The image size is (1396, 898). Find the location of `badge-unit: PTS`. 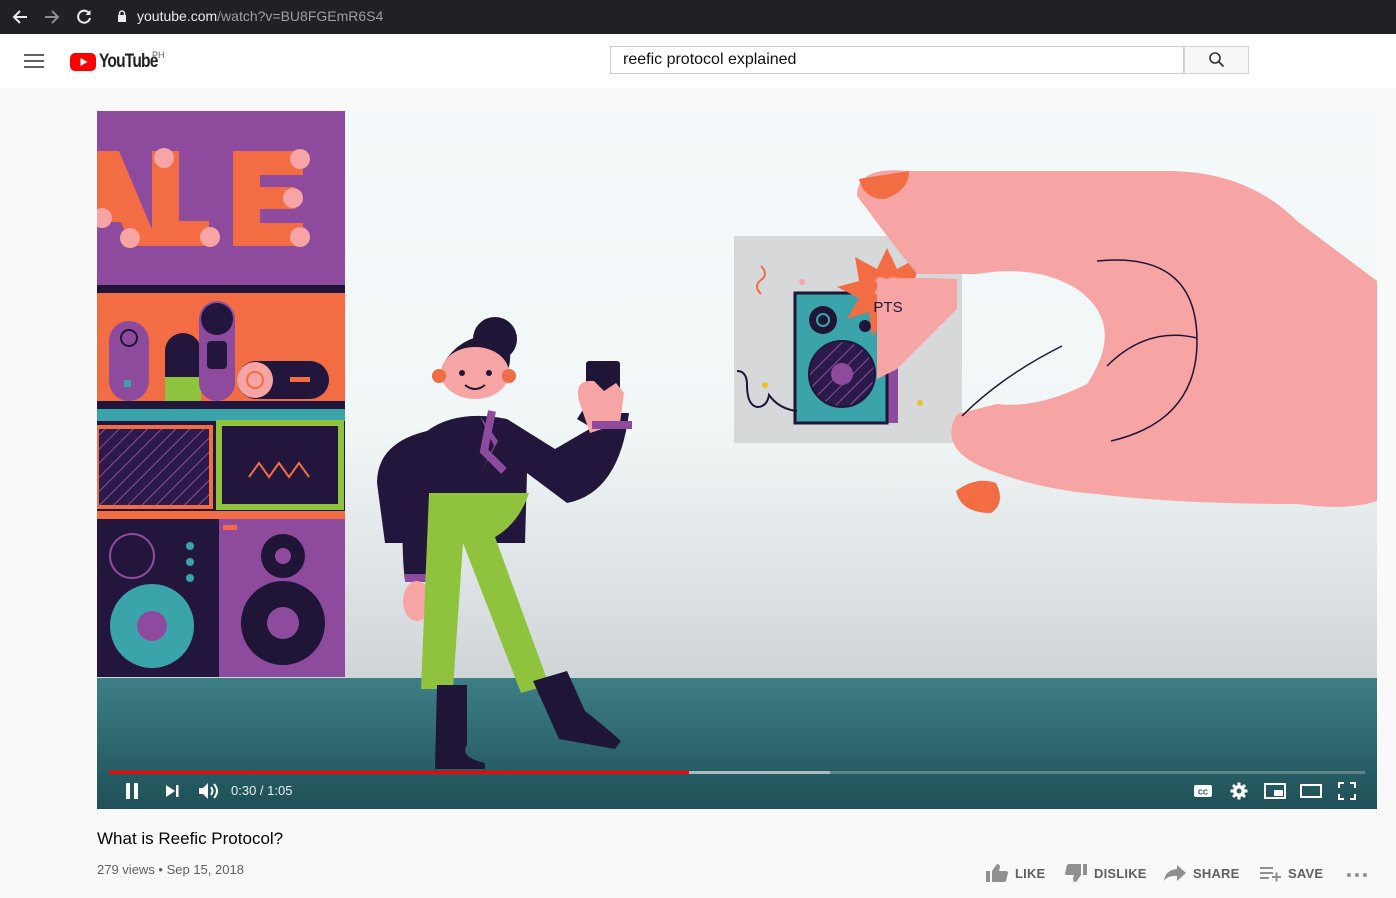

badge-unit: PTS is located at coordinates (887, 307).